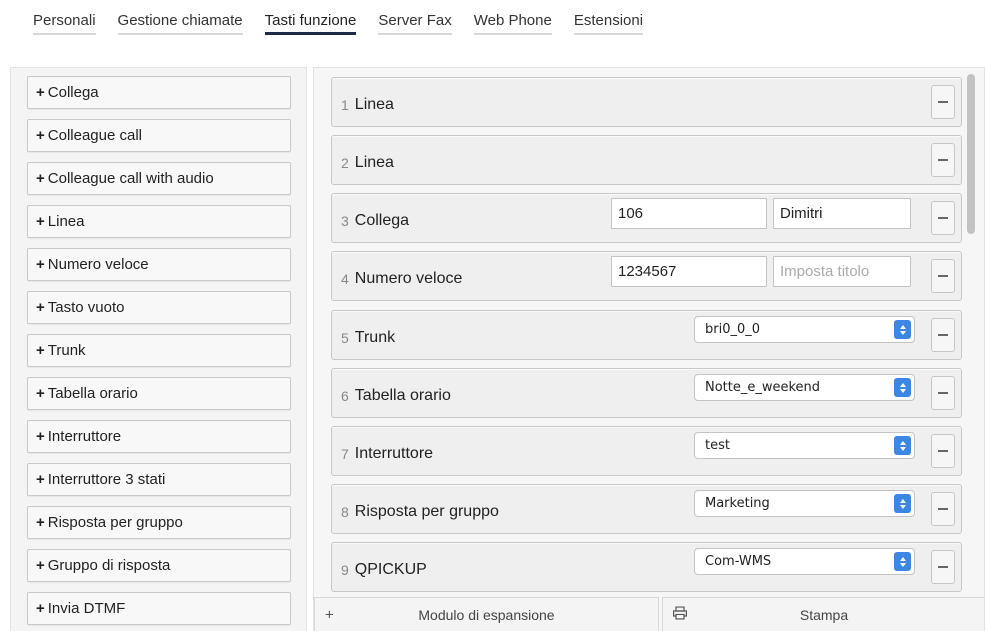 This screenshot has width=985, height=631. I want to click on expansion-module-button: + Modulo di espansione, so click(486, 614).